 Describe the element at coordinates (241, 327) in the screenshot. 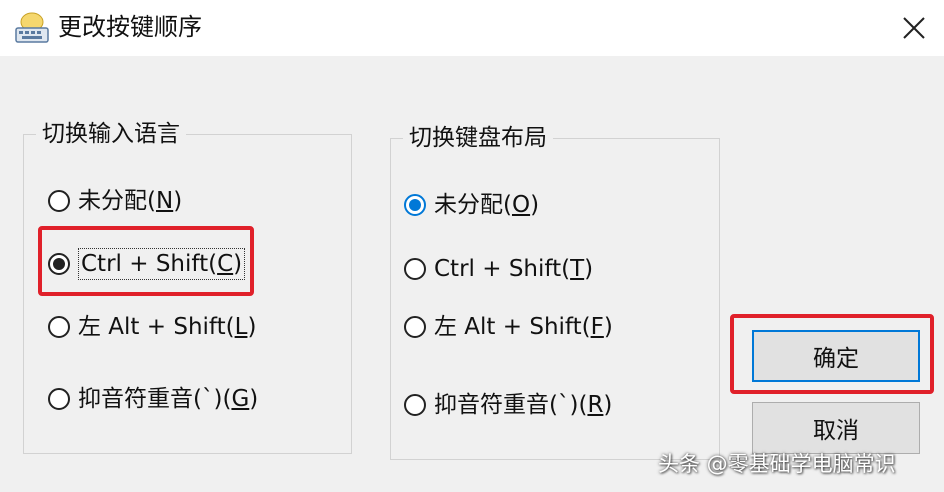

I see `access-key: L` at that location.